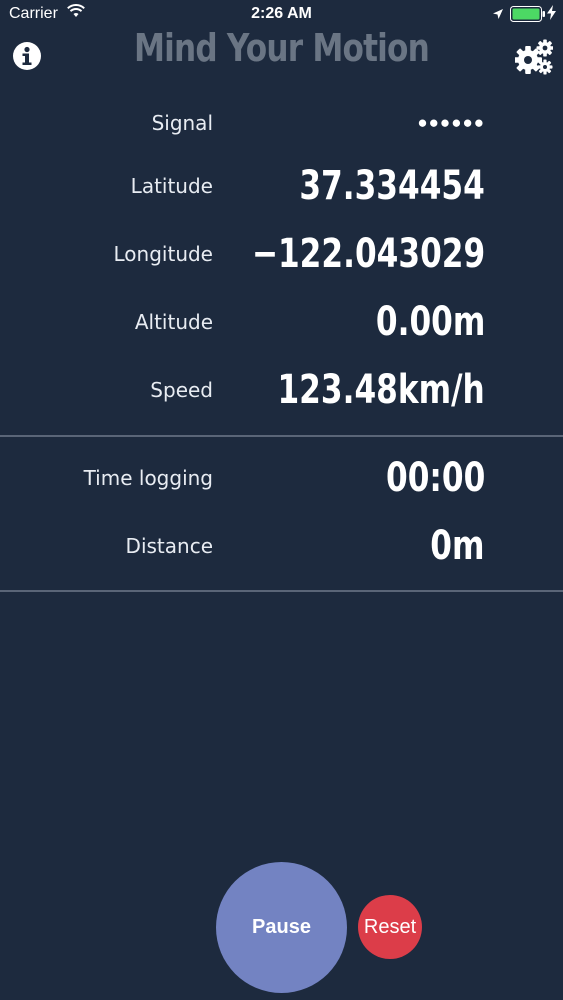  Describe the element at coordinates (390, 927) in the screenshot. I see `reset-button: Reset` at that location.